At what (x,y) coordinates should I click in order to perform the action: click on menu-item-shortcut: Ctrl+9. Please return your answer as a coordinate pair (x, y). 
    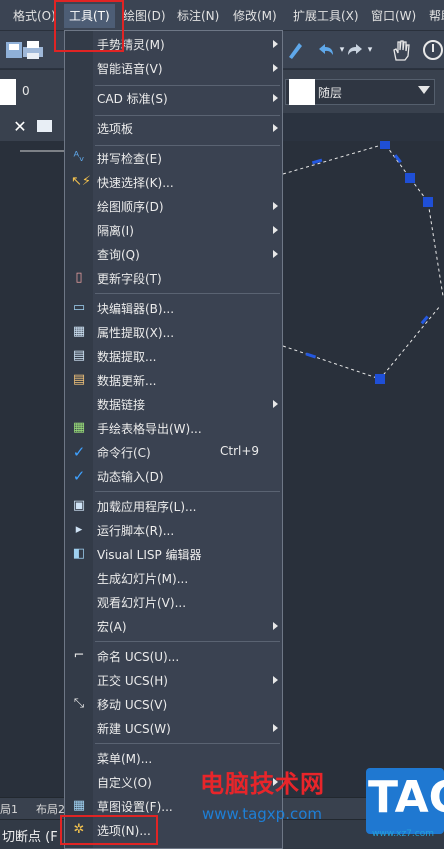
    Looking at the image, I should click on (240, 451).